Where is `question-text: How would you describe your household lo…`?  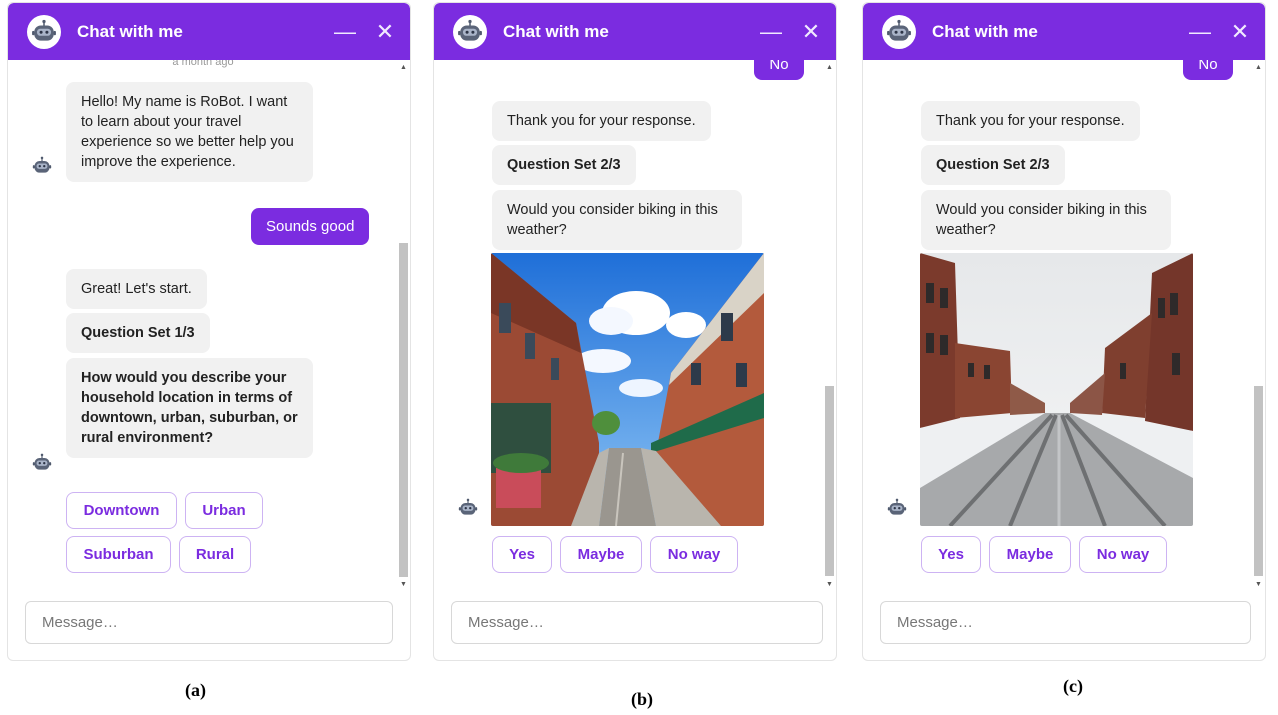 question-text: How would you describe your household lo… is located at coordinates (189, 408).